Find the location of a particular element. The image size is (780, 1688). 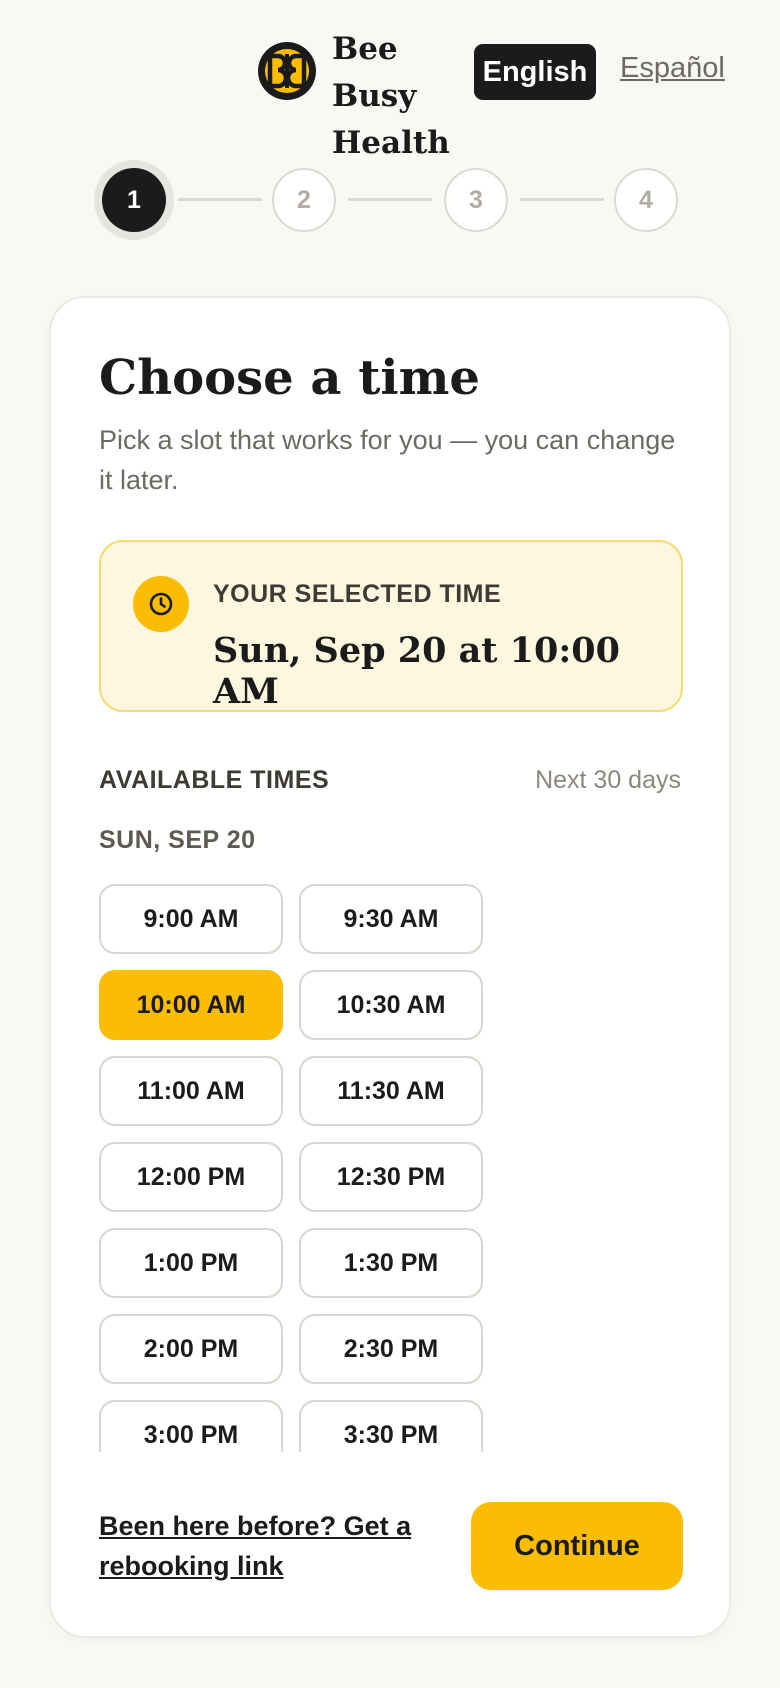

available-times-label: AVAILABLE TIMES is located at coordinates (214, 780).